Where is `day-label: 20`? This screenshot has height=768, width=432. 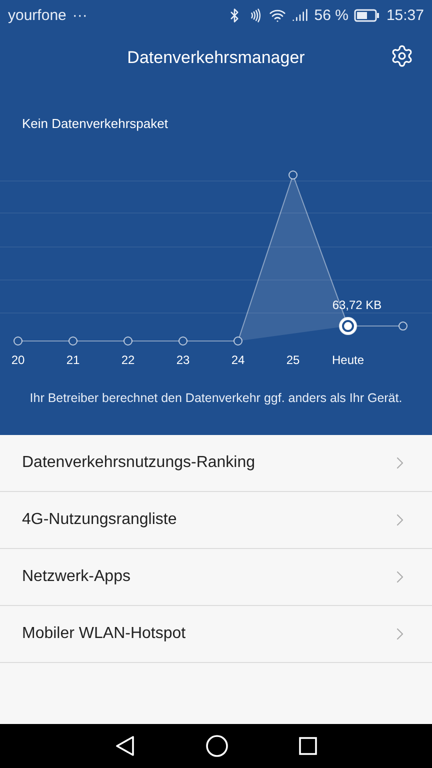
day-label: 20 is located at coordinates (18, 360).